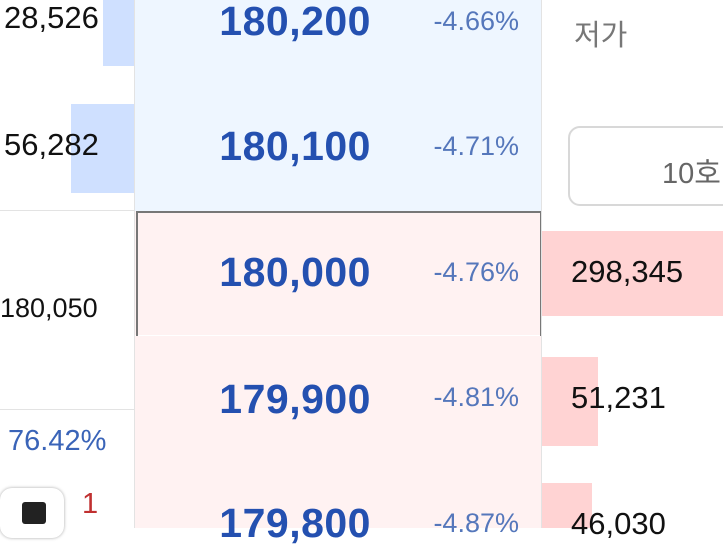 This screenshot has width=723, height=547. I want to click on thumbnail-icon, so click(34, 513).